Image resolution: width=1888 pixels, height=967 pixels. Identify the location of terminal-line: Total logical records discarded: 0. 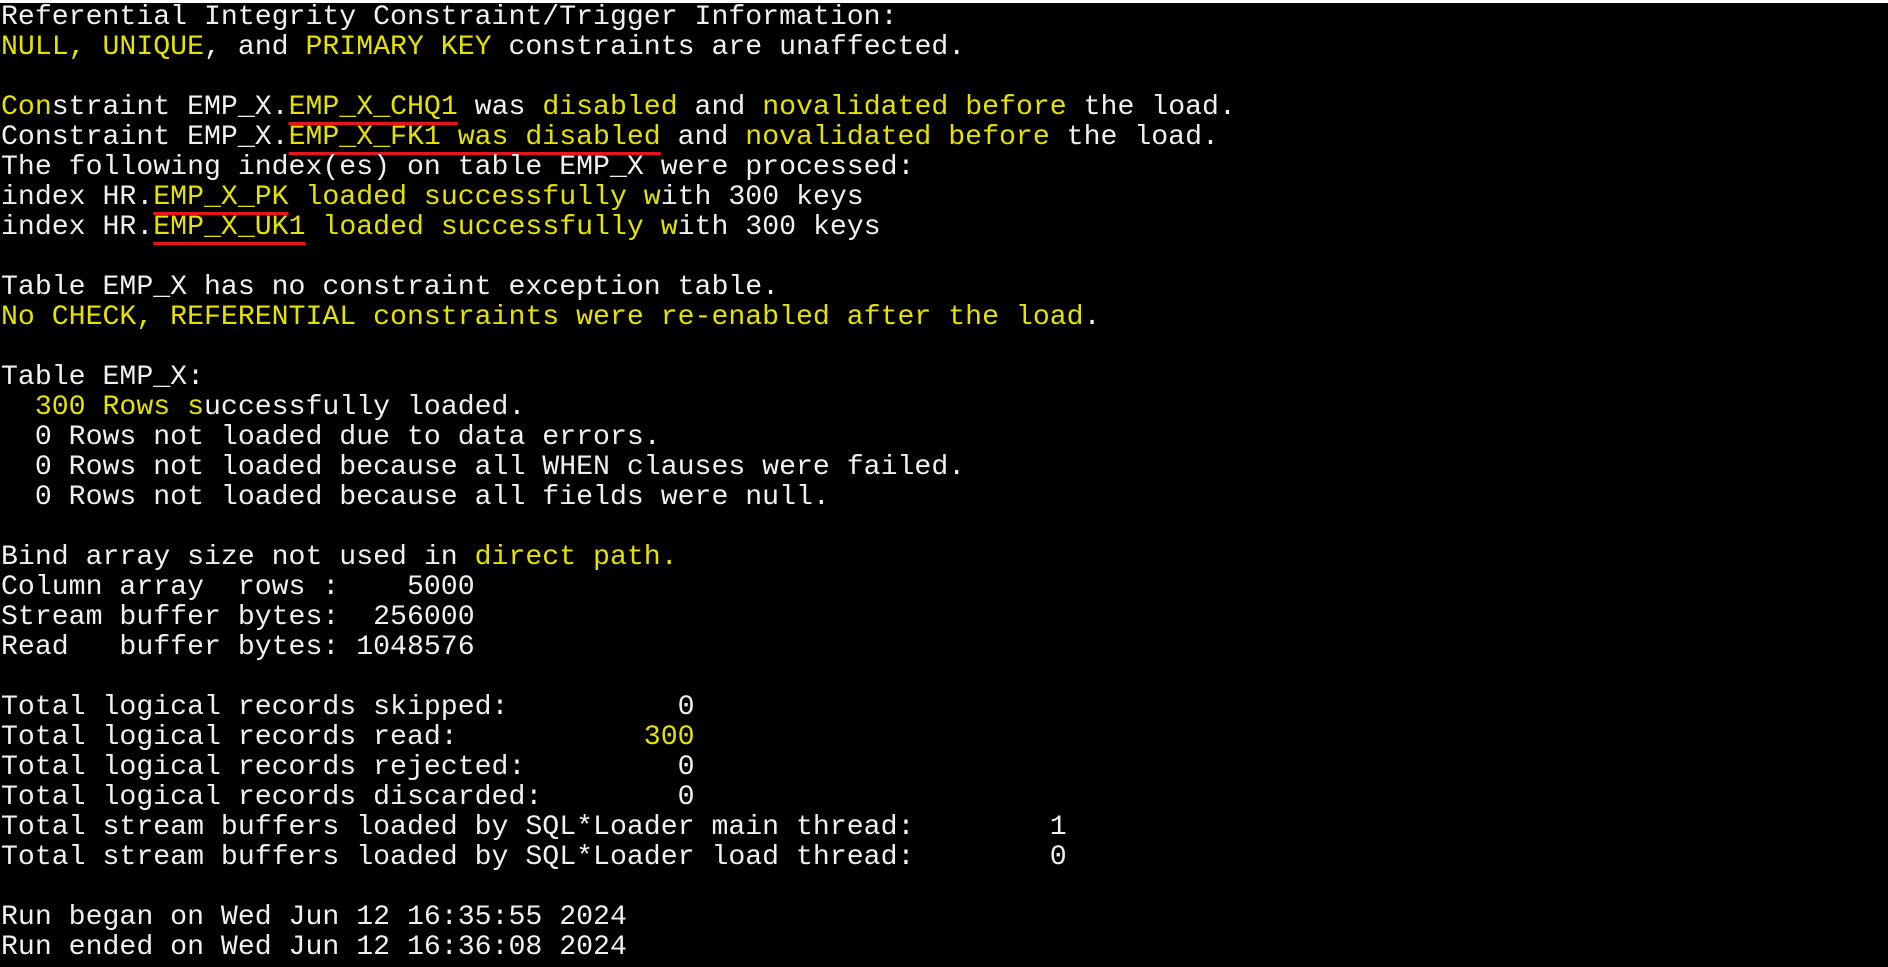
(944, 798).